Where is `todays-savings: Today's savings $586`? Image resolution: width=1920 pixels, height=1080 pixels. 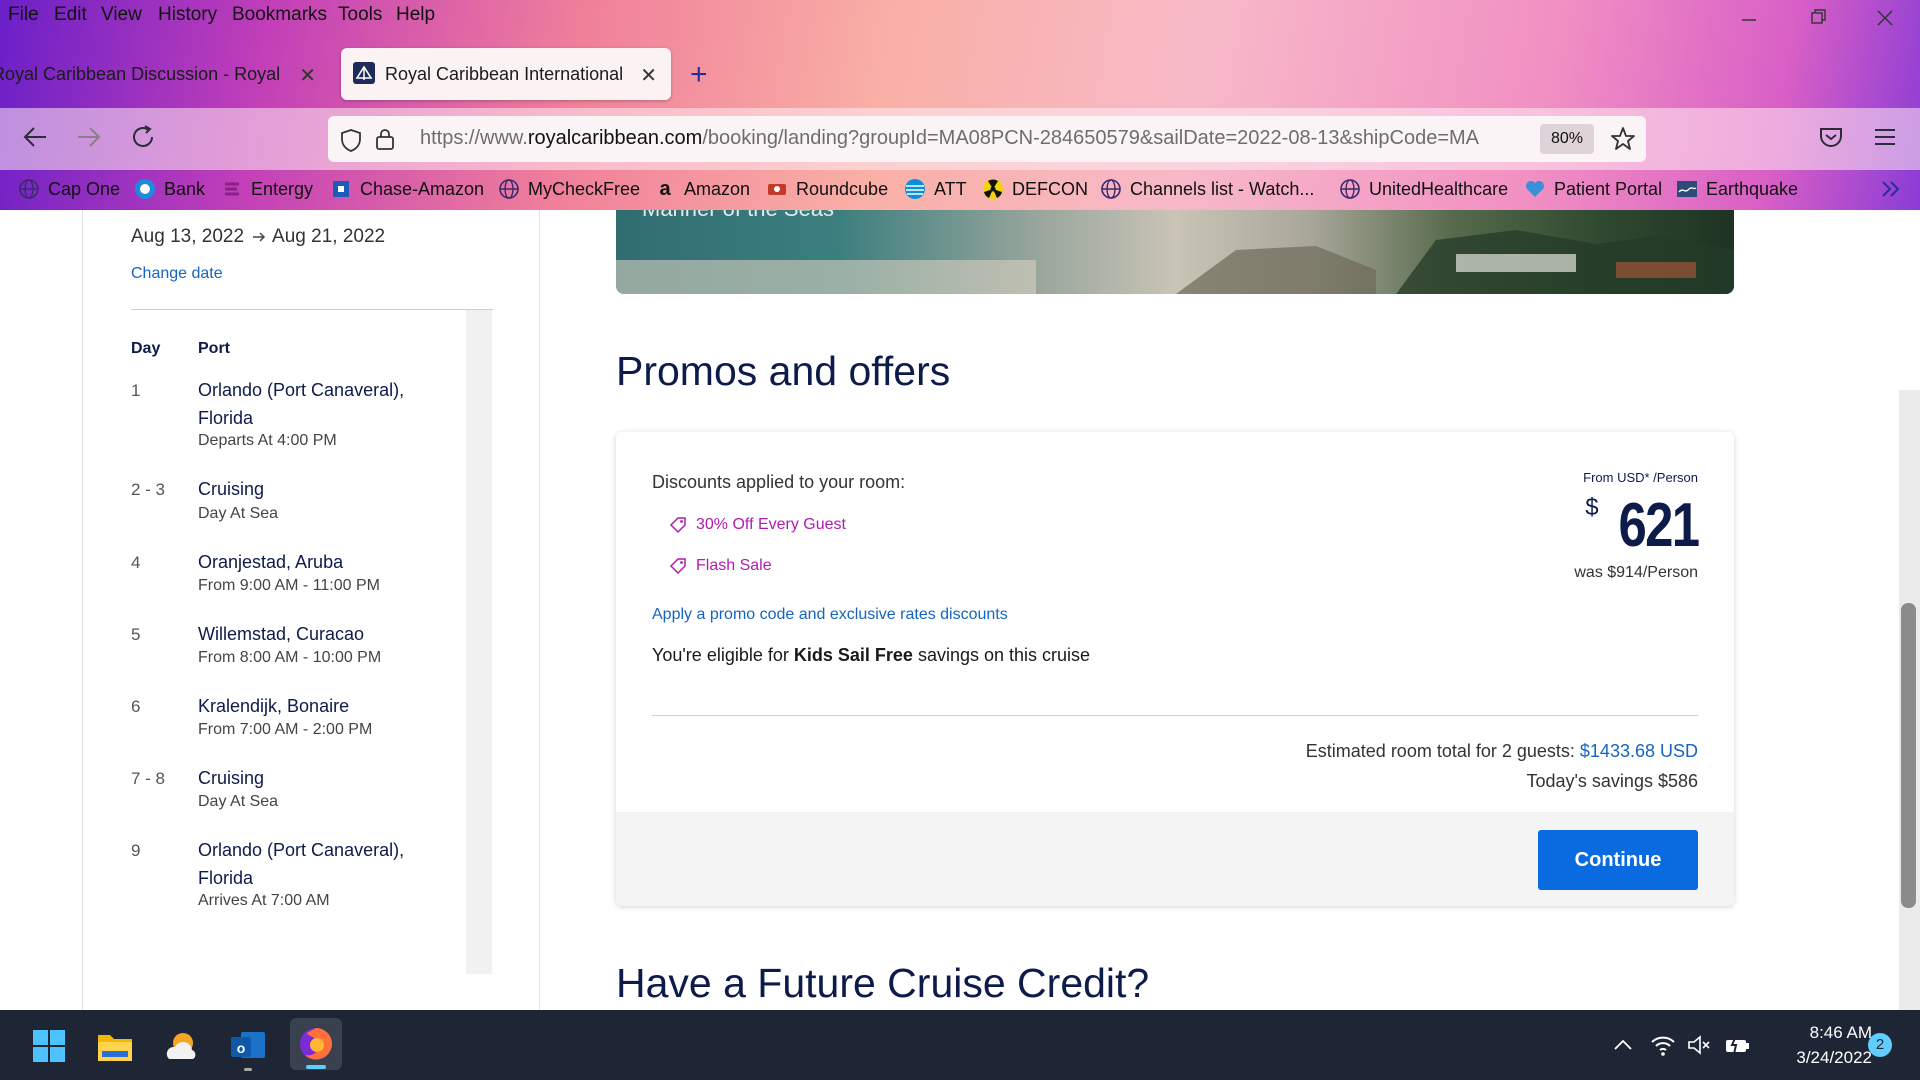 todays-savings: Today's savings $586 is located at coordinates (1612, 781).